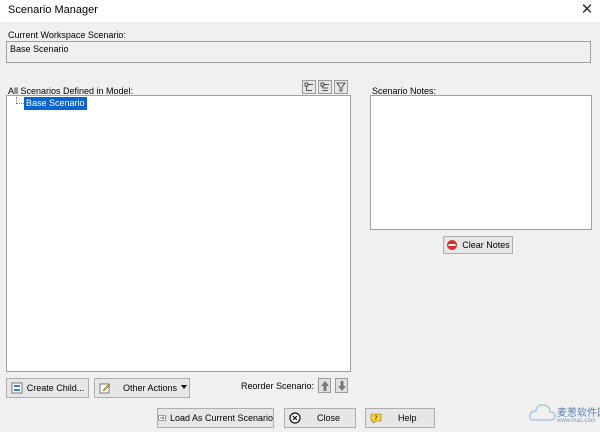  Describe the element at coordinates (105, 388) in the screenshot. I see `edit-icon` at that location.